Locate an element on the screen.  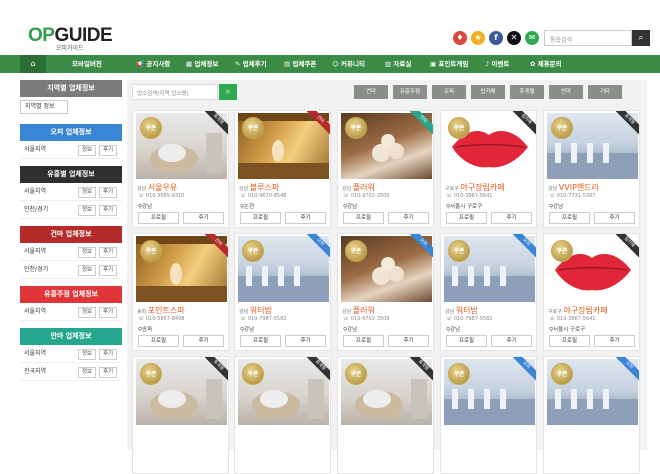
shop-search-button: ⌕ is located at coordinates (228, 92).